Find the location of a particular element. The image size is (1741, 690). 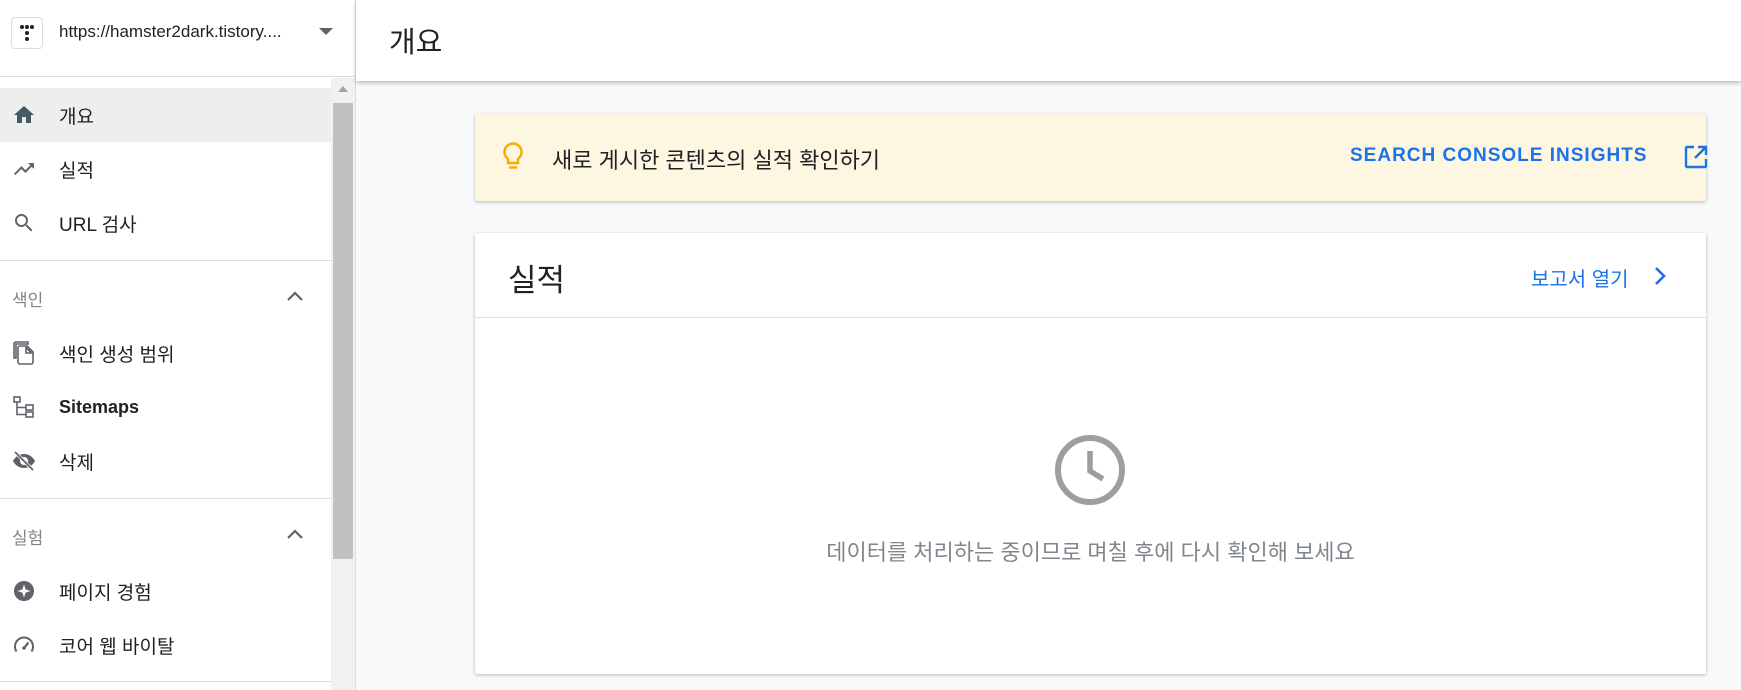

sidebar-item-label: 페이지 경험 is located at coordinates (105, 593).